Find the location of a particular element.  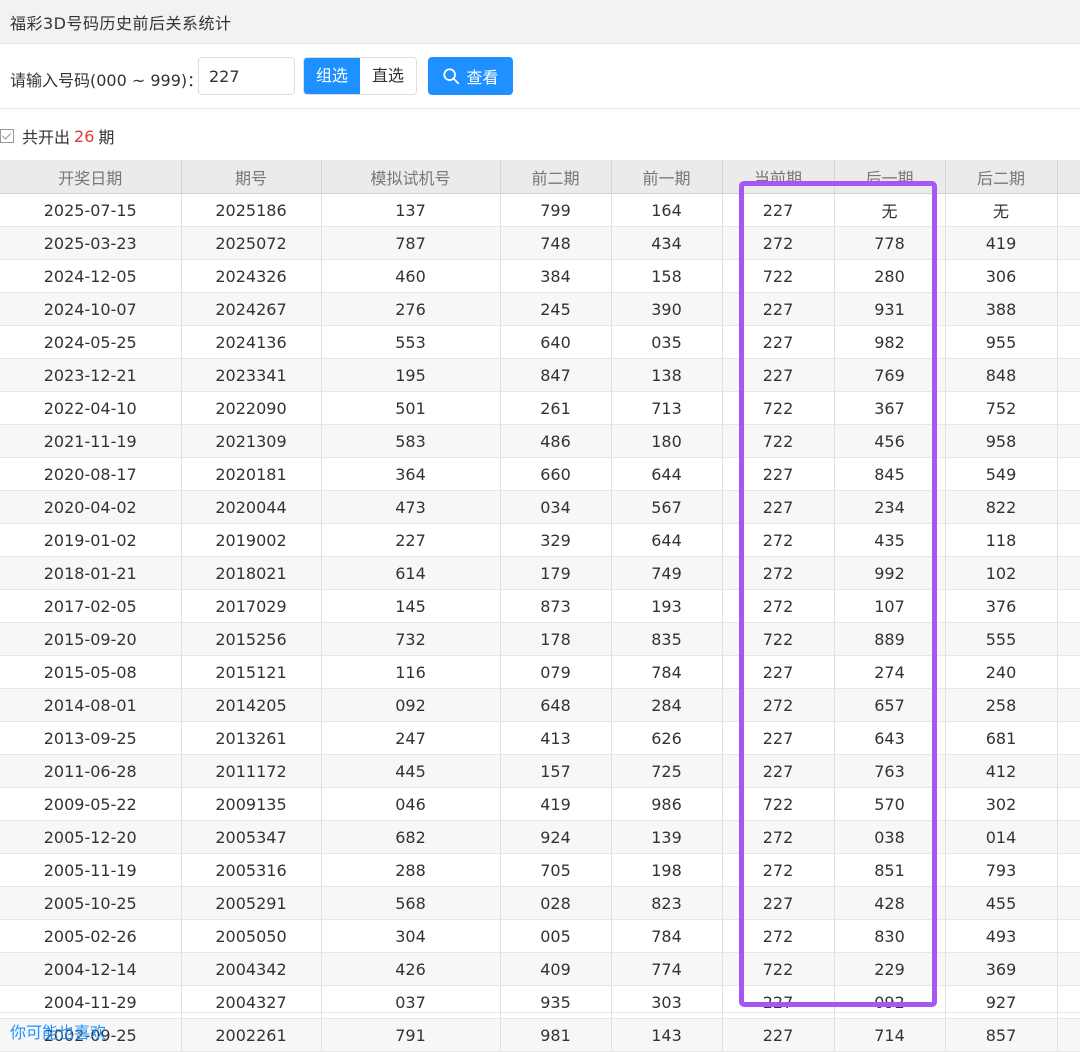

cell-next-one: 435 is located at coordinates (890, 540).